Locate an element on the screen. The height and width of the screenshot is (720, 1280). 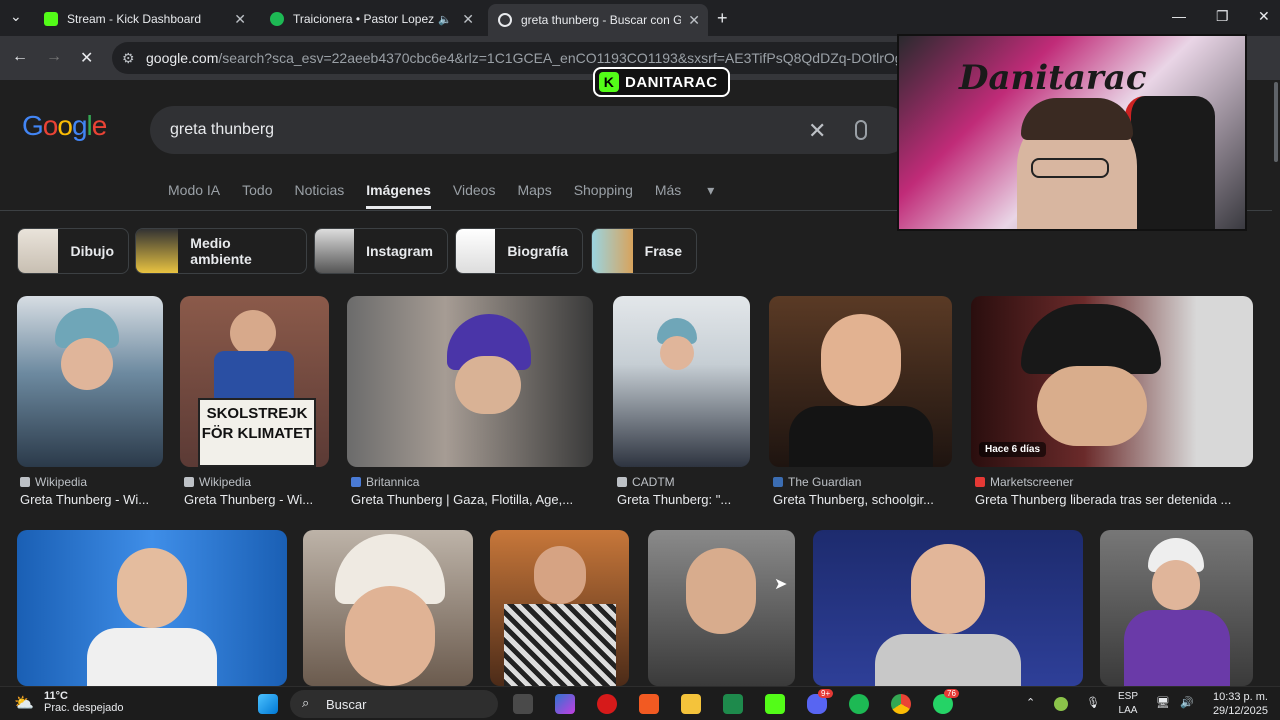
spotify-icon is located at coordinates (859, 704).